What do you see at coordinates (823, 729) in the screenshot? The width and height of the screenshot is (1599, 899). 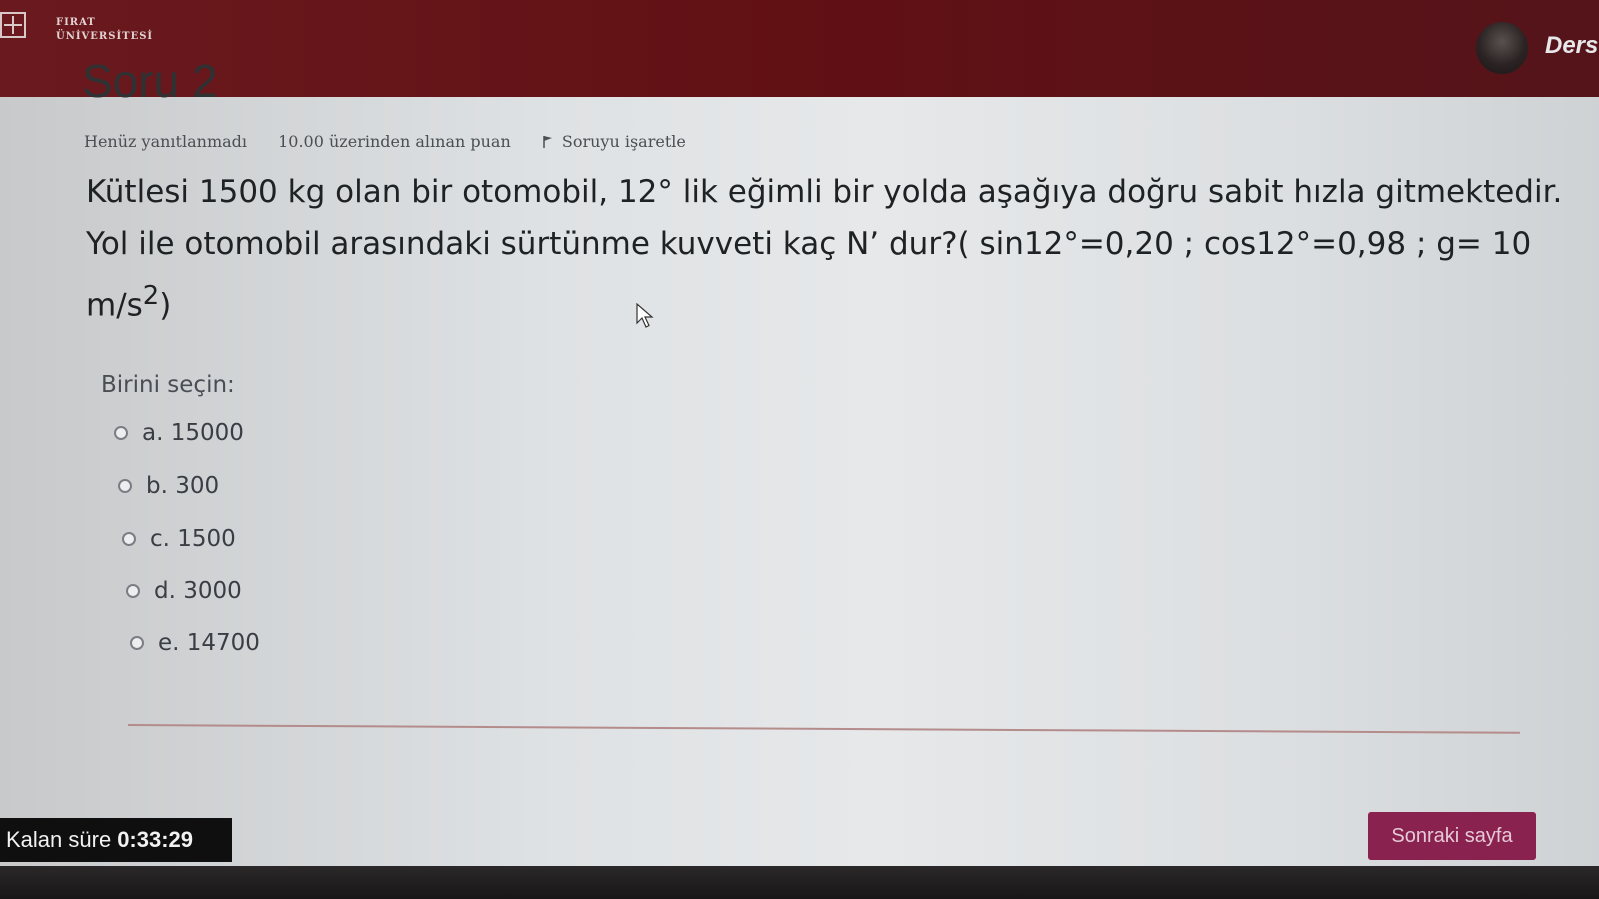 I see `section-divider` at bounding box center [823, 729].